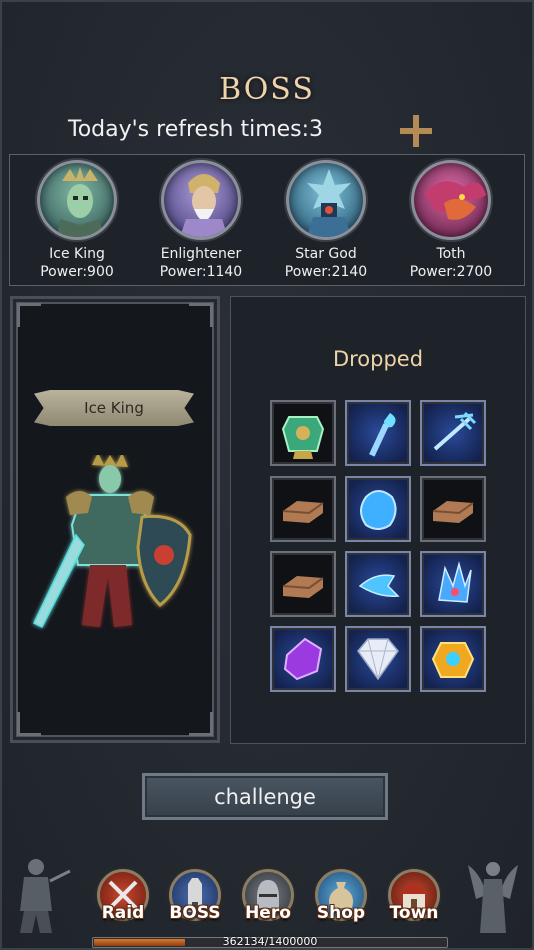  Describe the element at coordinates (416, 131) in the screenshot. I see `plus-icon` at that location.